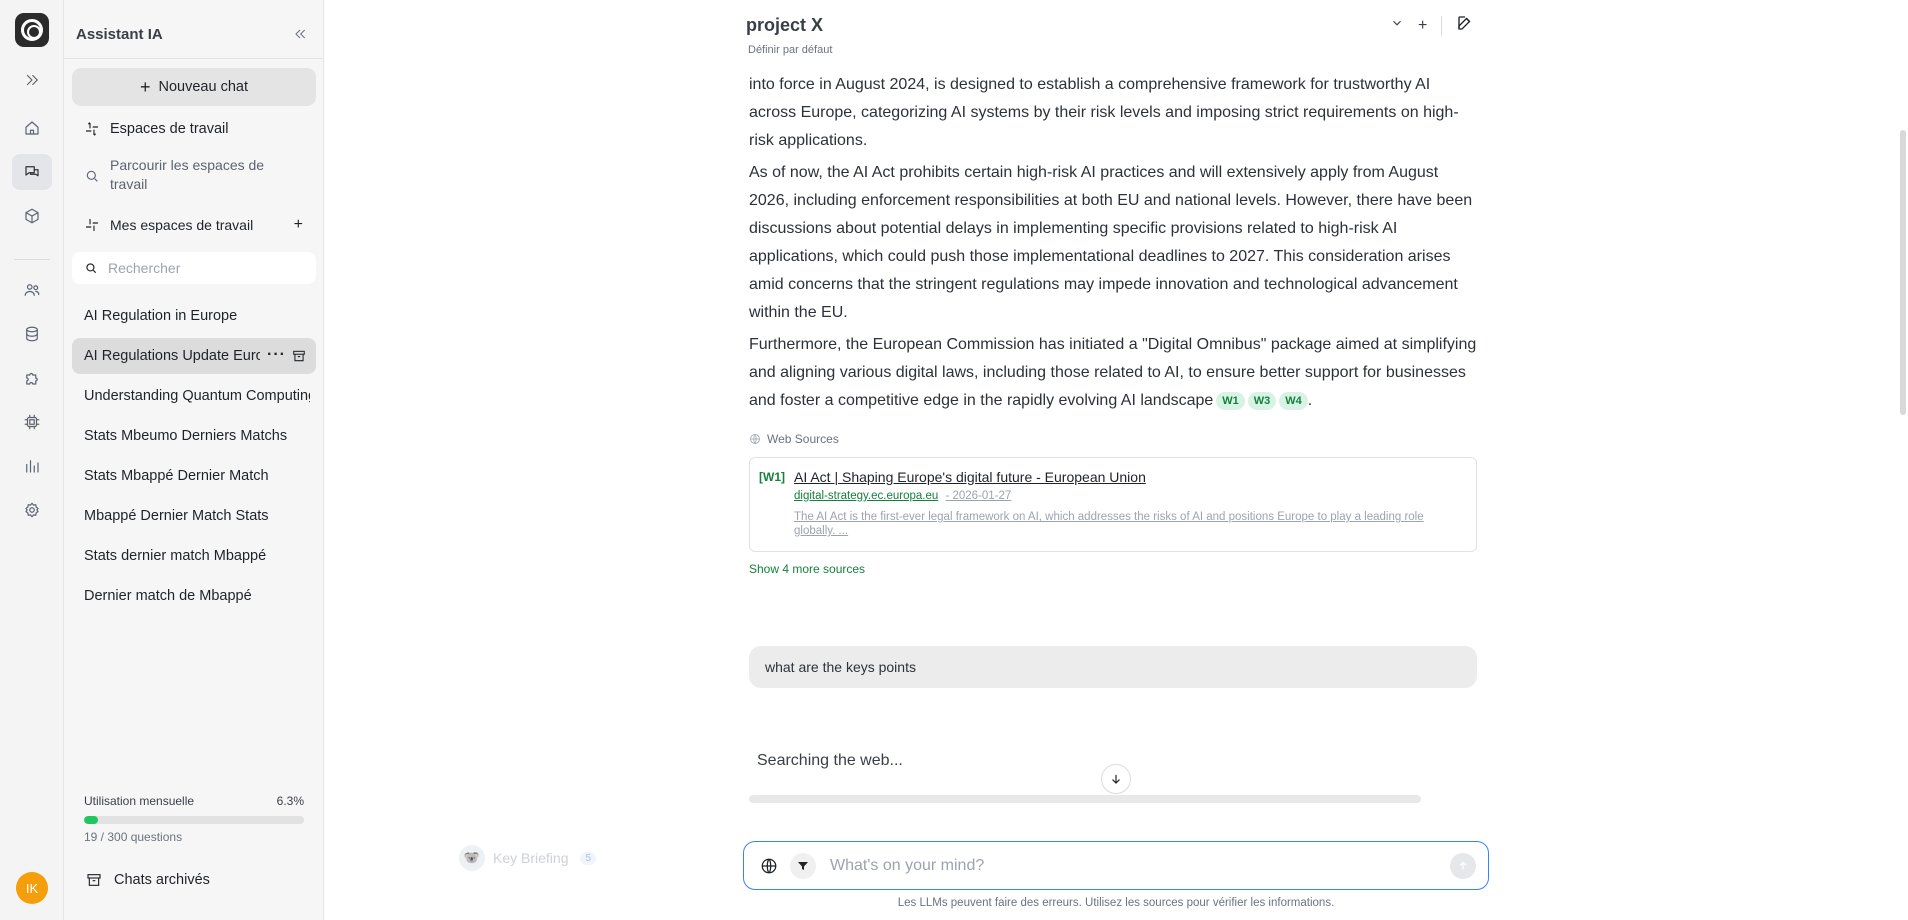 The image size is (1908, 920). Describe the element at coordinates (32, 290) in the screenshot. I see `users-icon` at that location.